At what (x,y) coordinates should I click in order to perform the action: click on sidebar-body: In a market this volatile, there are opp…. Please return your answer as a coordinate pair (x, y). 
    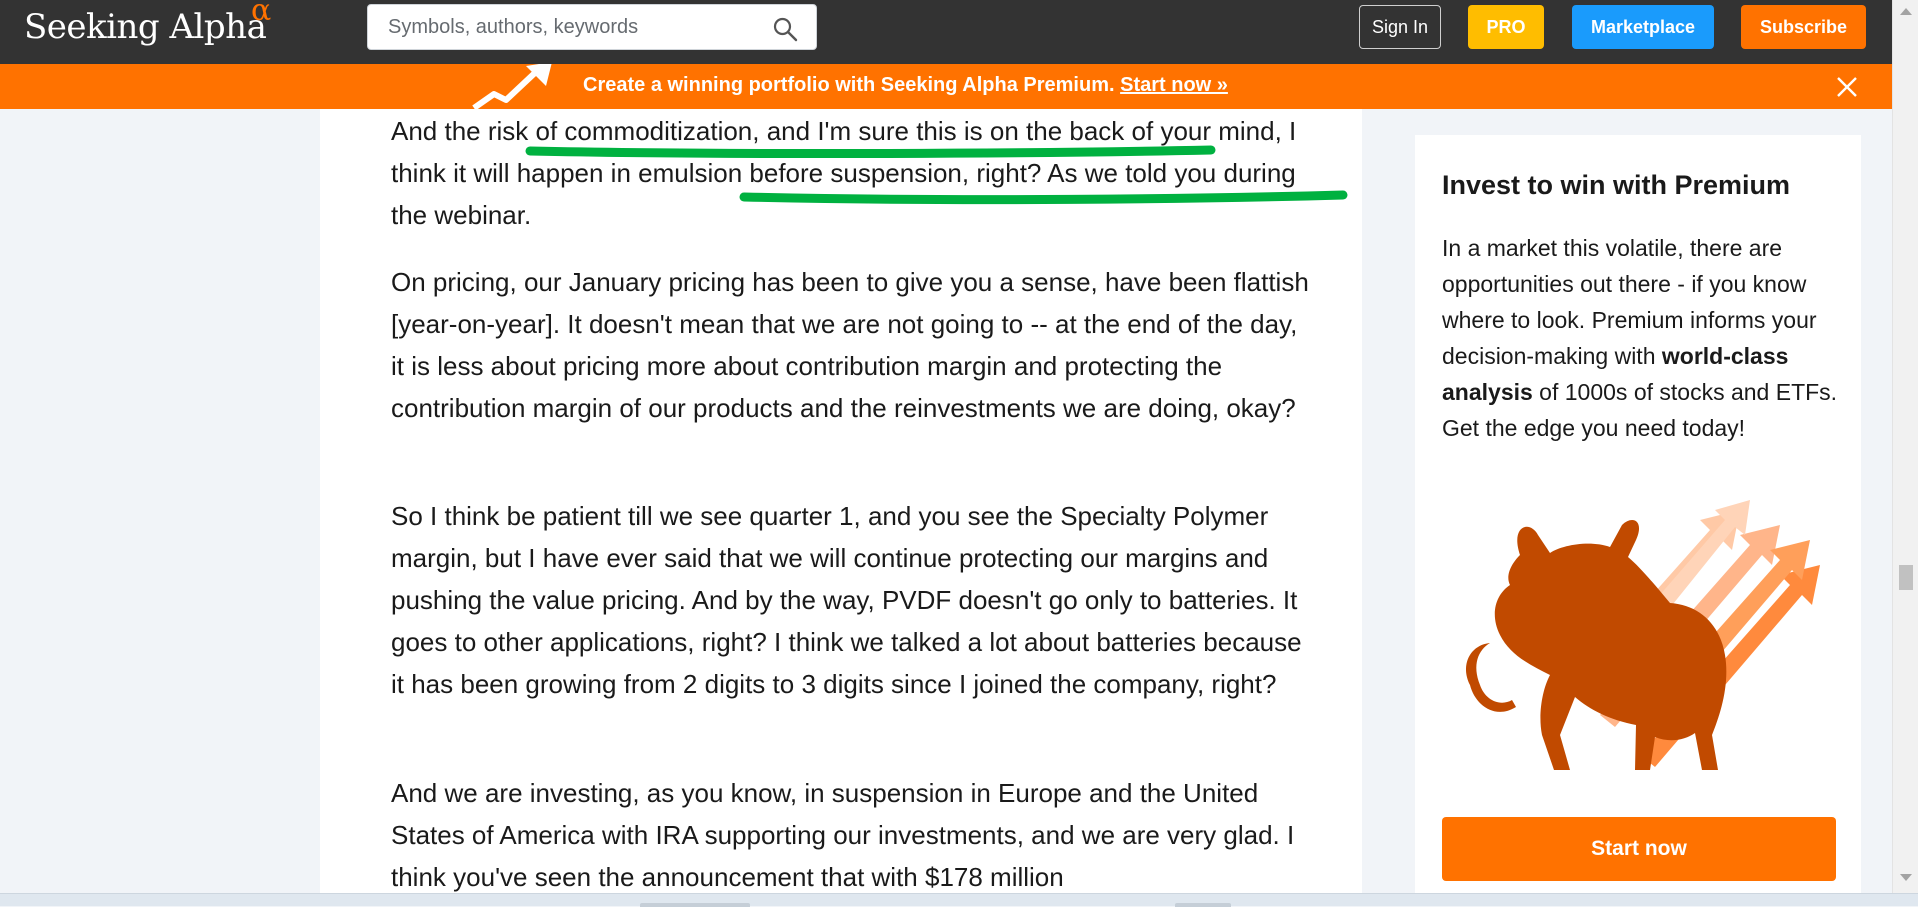
    Looking at the image, I should click on (1642, 338).